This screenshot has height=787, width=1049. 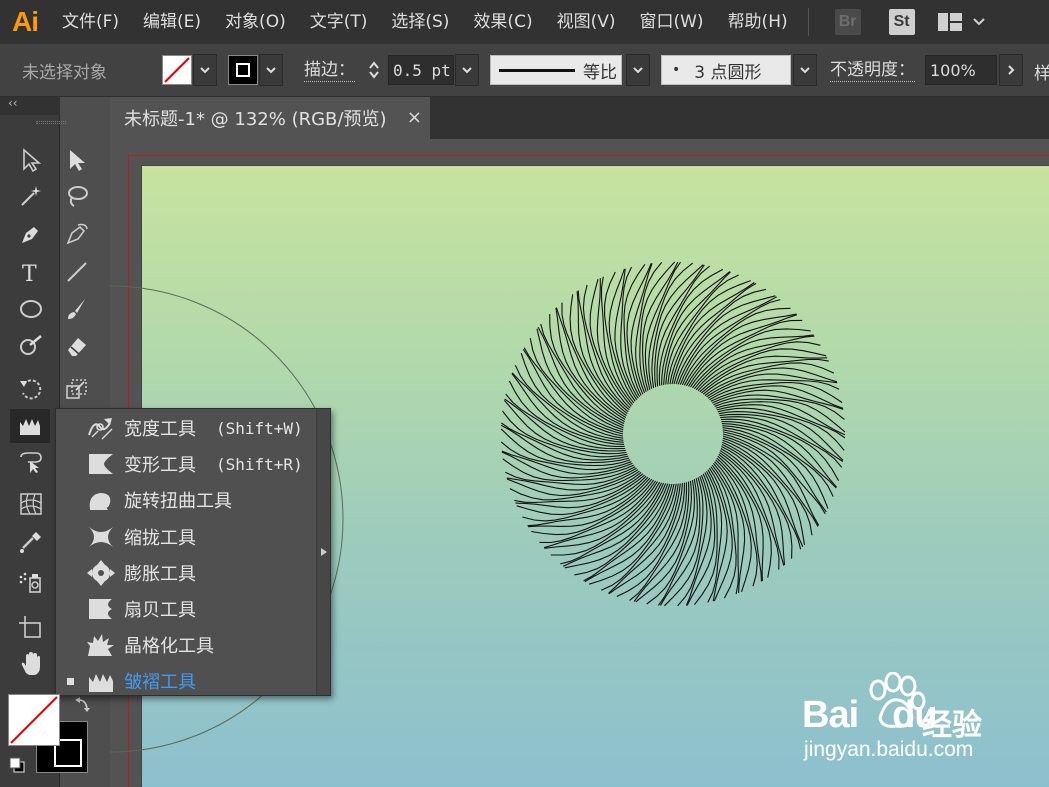 I want to click on menu-item-8: 帮助(H), so click(x=758, y=22).